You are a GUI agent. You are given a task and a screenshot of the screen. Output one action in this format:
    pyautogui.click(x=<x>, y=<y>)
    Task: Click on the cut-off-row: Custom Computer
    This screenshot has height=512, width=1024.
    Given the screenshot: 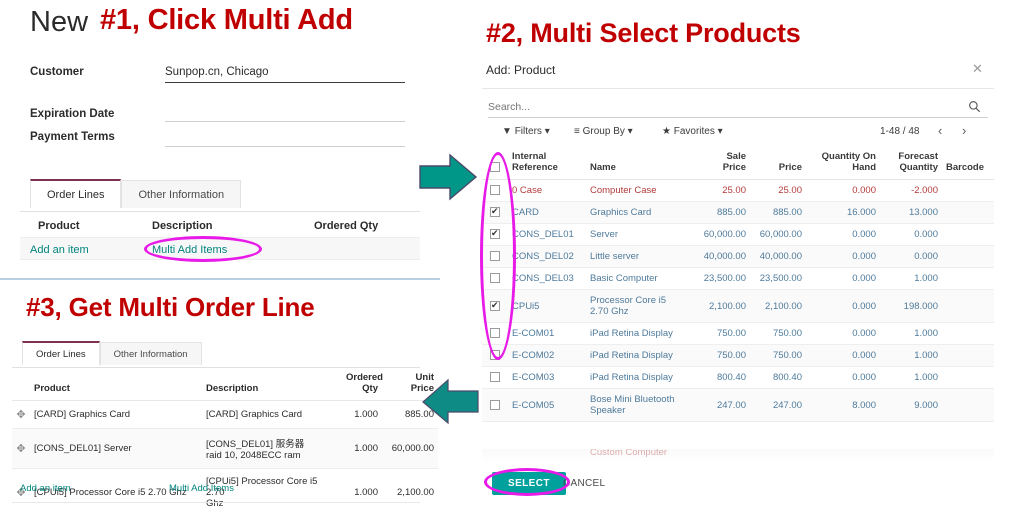 What is the action you would take?
    pyautogui.click(x=738, y=456)
    